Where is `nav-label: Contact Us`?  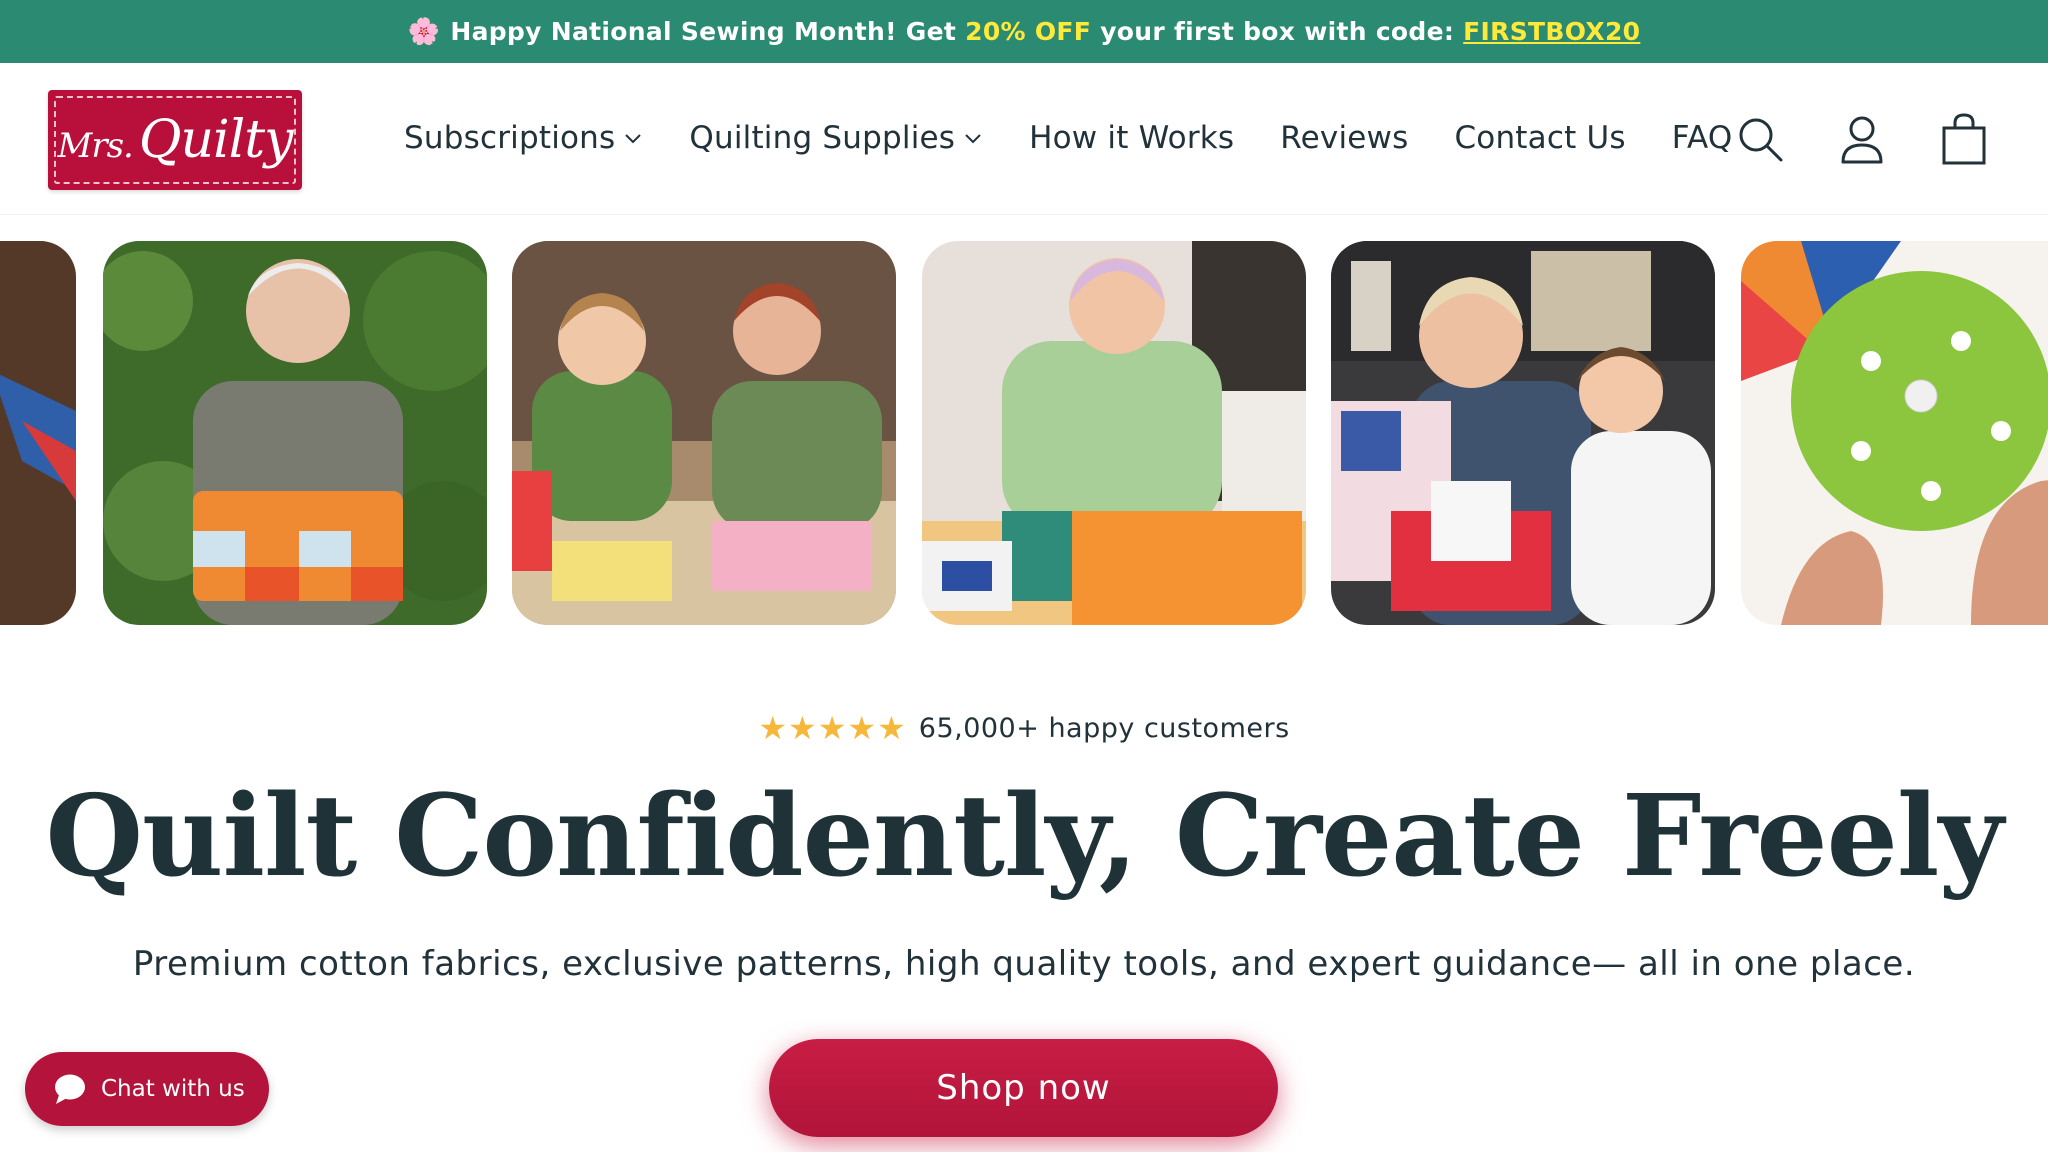
nav-label: Contact Us is located at coordinates (1540, 138).